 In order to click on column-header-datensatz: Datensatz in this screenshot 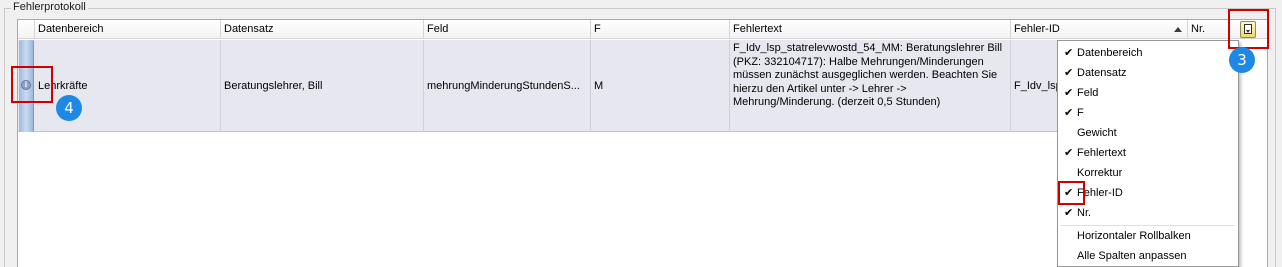, I will do `click(322, 29)`.